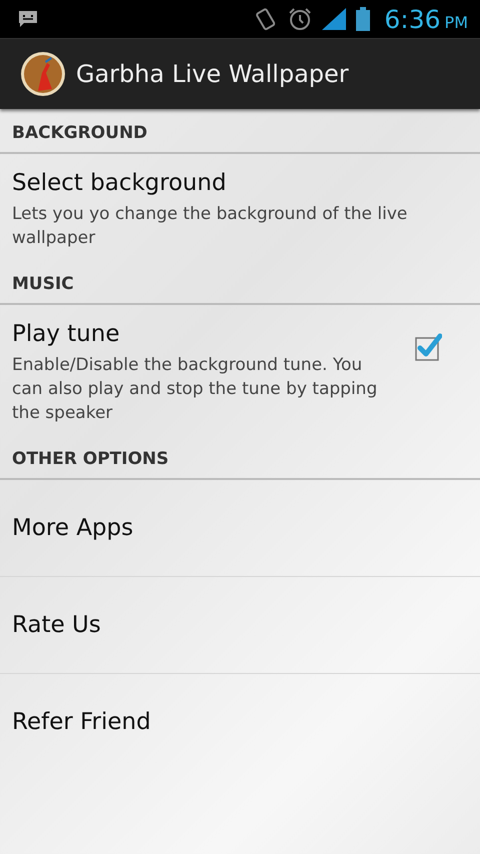 The height and width of the screenshot is (854, 480). What do you see at coordinates (240, 131) in the screenshot?
I see `section-header: BACKGROUND` at bounding box center [240, 131].